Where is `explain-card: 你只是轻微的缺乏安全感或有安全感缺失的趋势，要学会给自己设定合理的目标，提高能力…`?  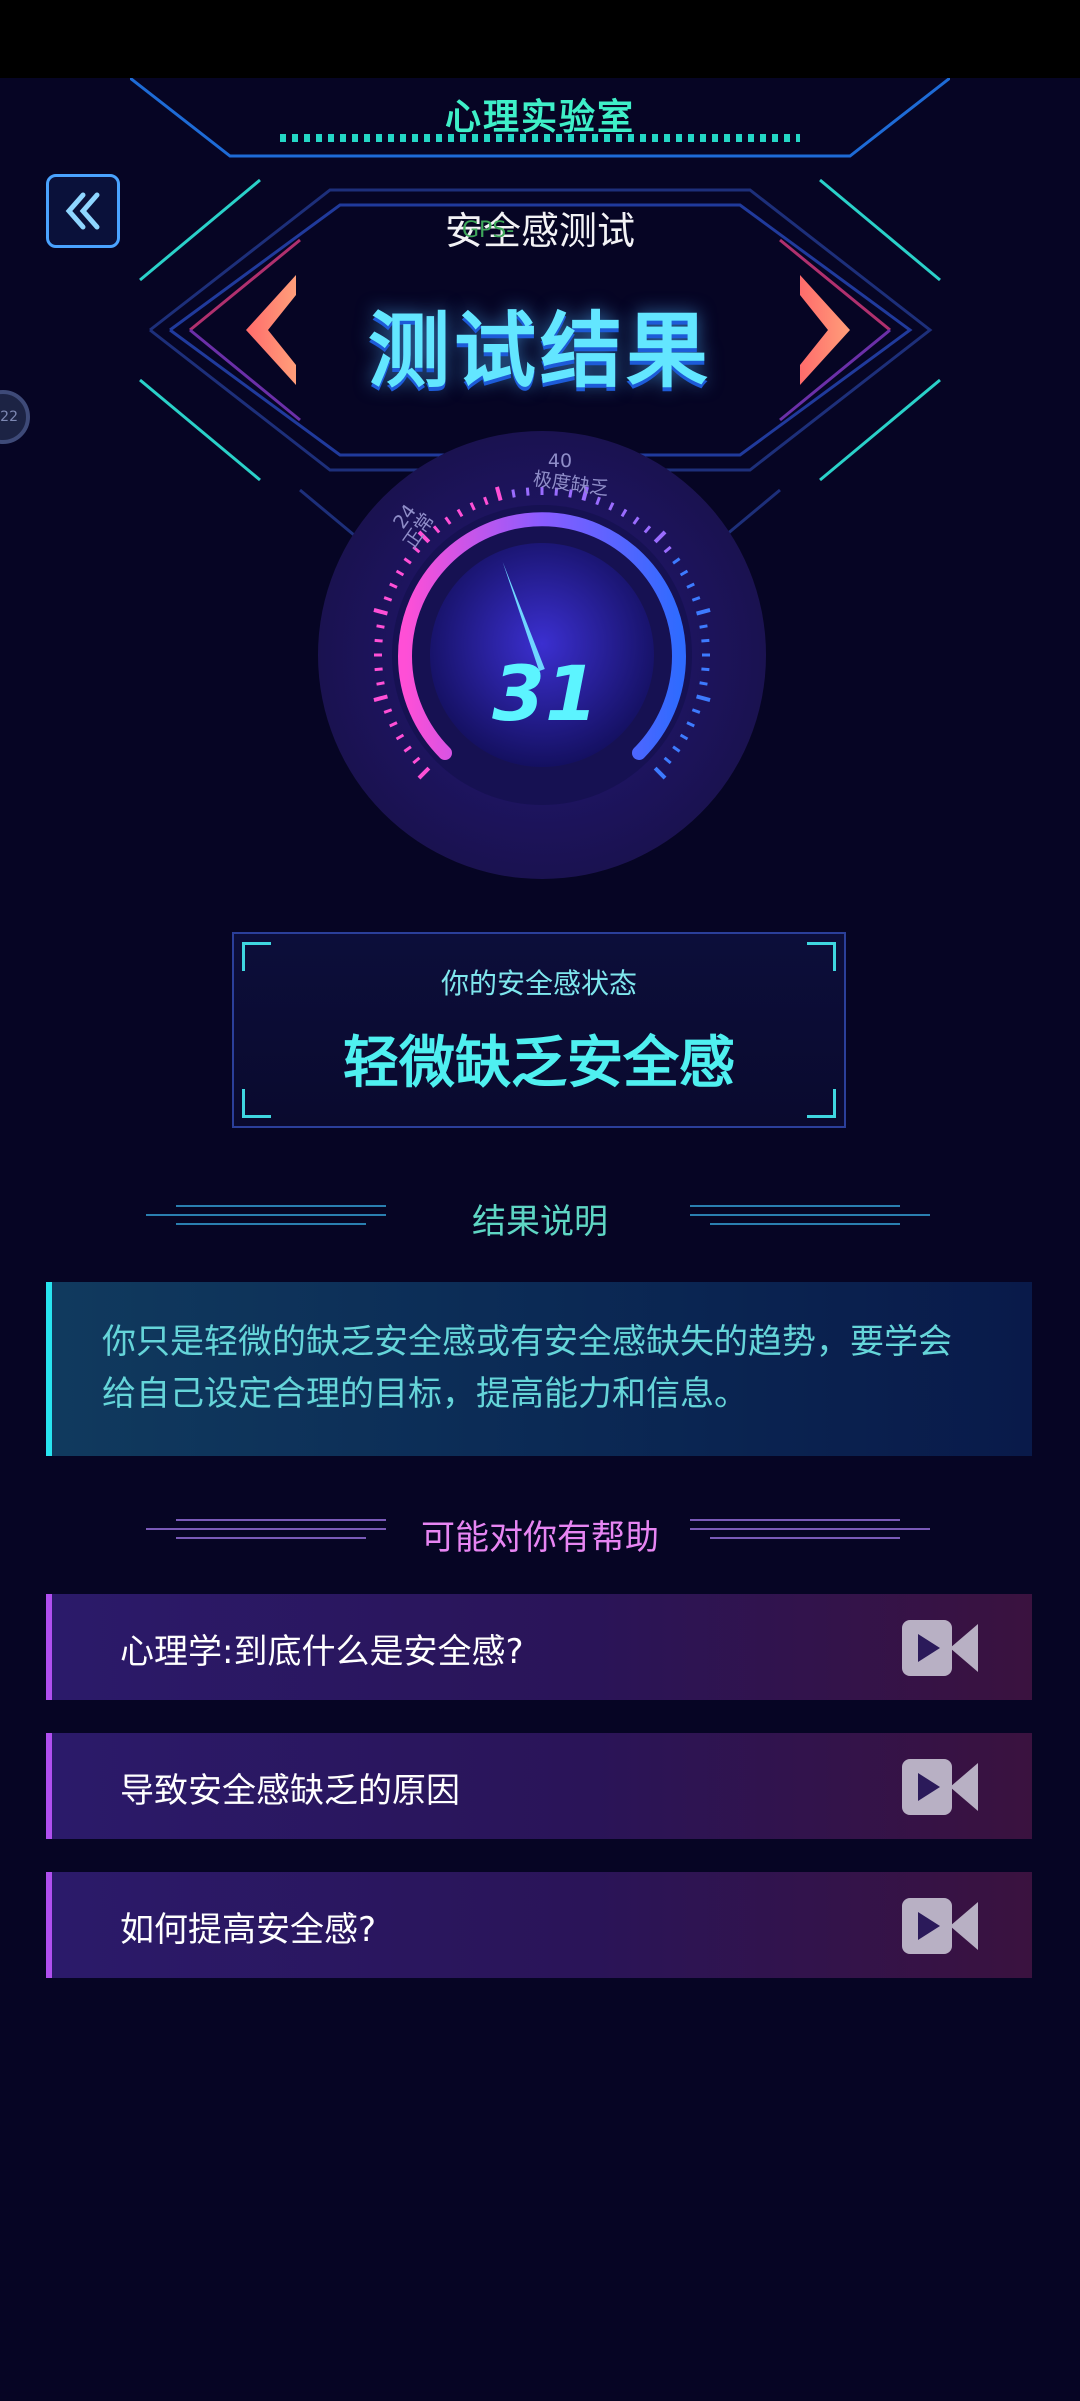 explain-card: 你只是轻微的缺乏安全感或有安全感缺失的趋势，要学会给自己设定合理的目标，提高能力… is located at coordinates (539, 1369).